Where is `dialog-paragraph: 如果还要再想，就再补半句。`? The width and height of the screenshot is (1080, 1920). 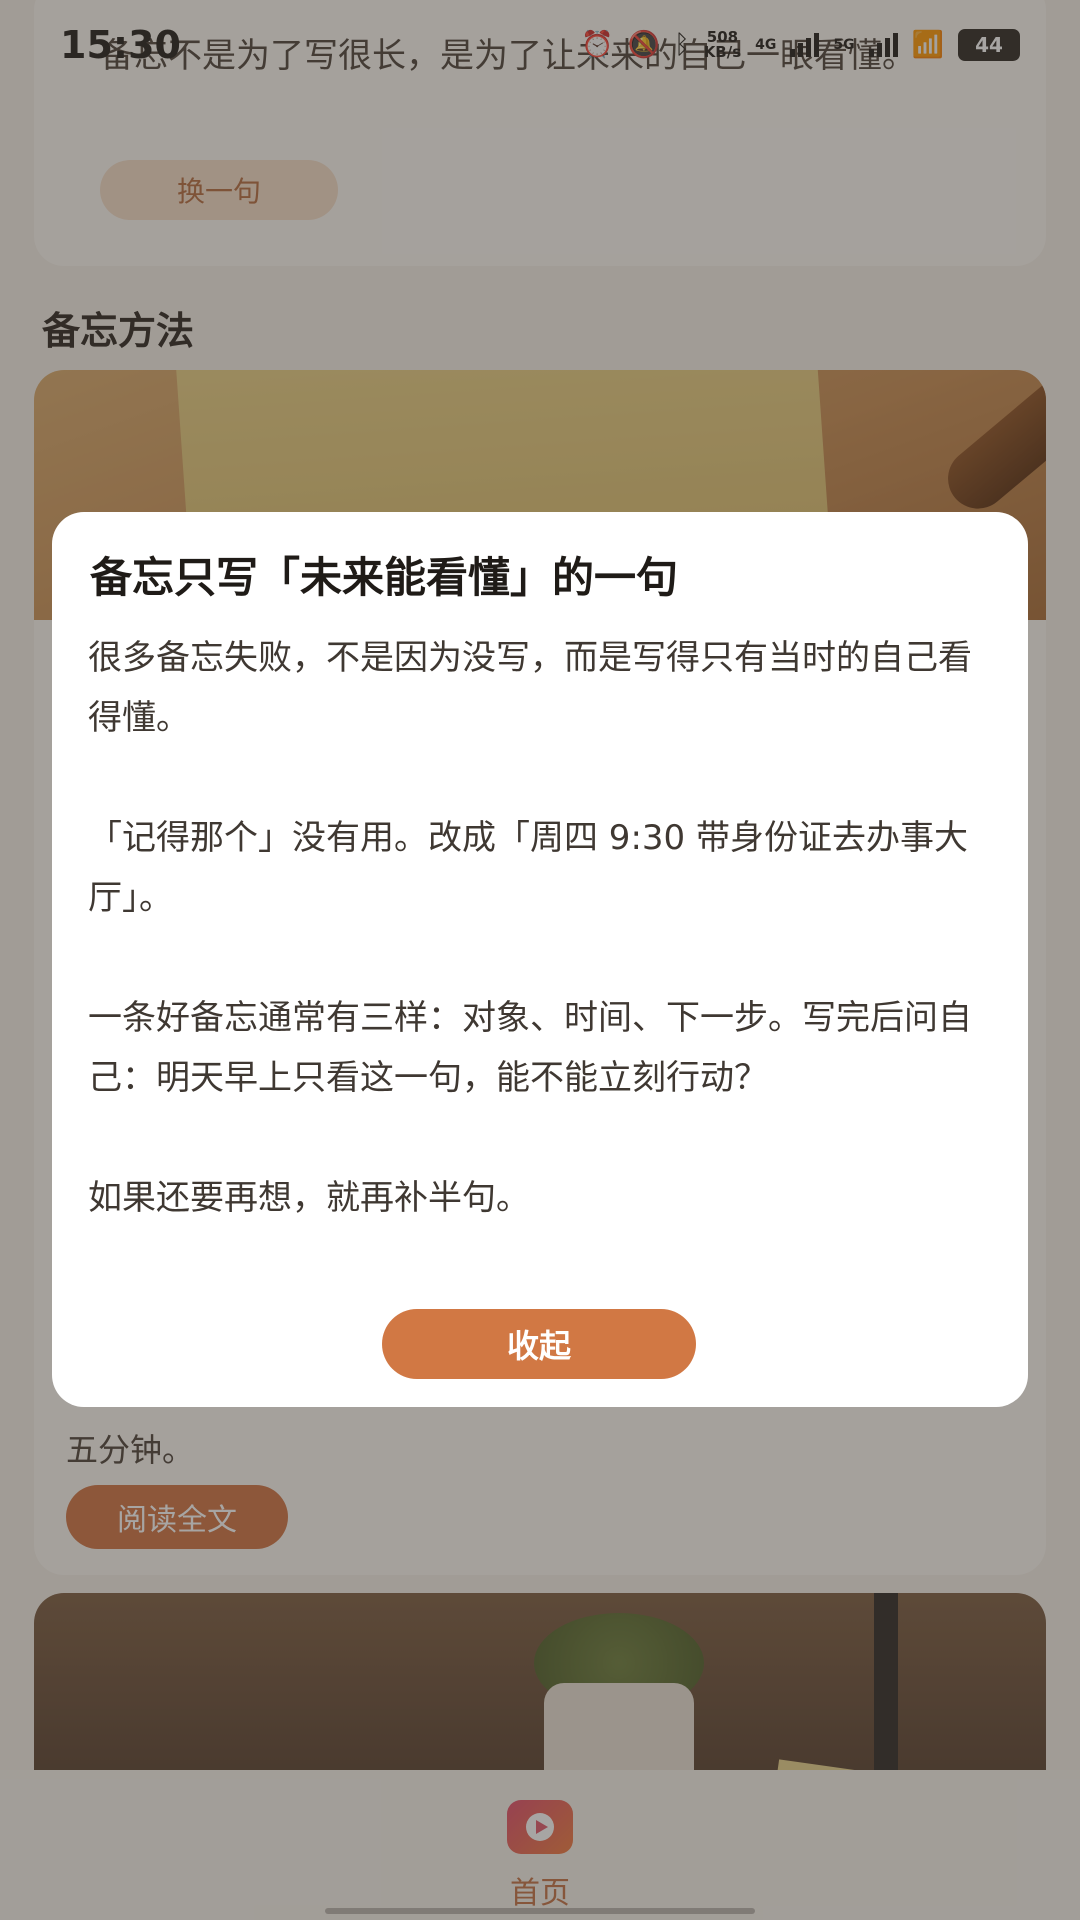
dialog-paragraph: 如果还要再想，就再补半句。 is located at coordinates (309, 1198).